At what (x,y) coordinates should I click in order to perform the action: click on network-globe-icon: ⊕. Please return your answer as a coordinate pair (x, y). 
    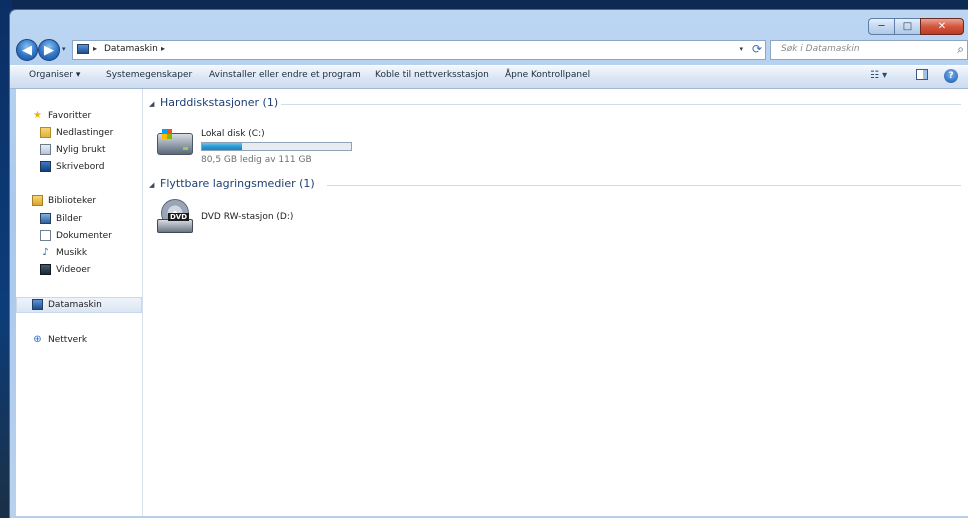
    Looking at the image, I should click on (37, 339).